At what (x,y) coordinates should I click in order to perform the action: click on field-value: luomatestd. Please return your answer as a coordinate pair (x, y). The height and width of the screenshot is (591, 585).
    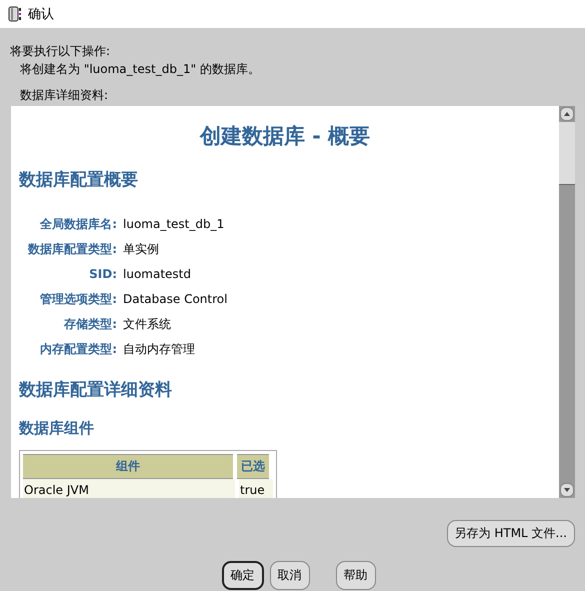
    Looking at the image, I should click on (157, 274).